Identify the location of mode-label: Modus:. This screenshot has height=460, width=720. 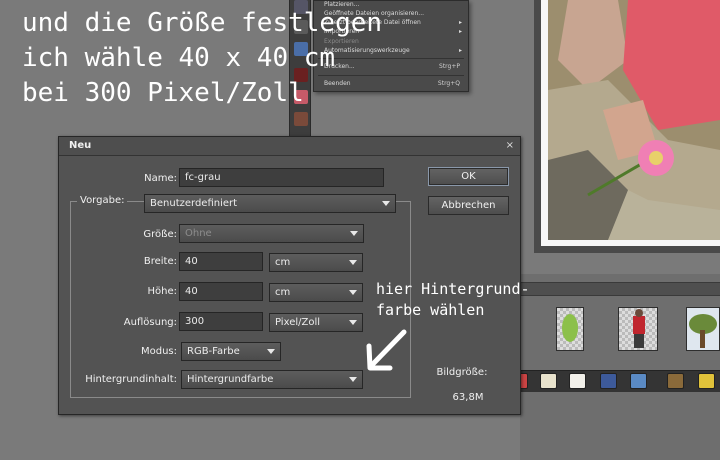
(158, 351).